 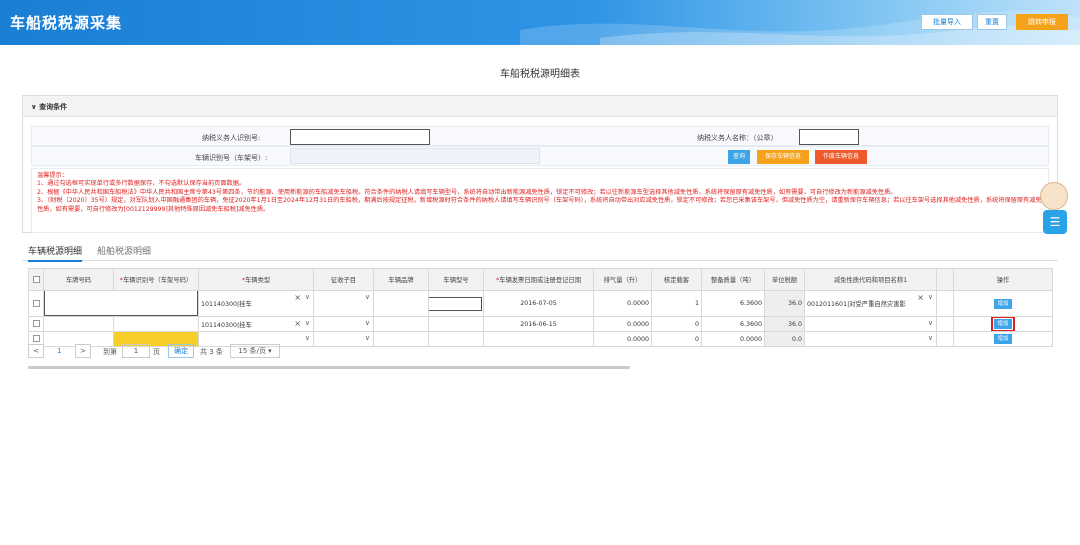 What do you see at coordinates (1054, 196) in the screenshot?
I see `assistant-avatar-icon` at bounding box center [1054, 196].